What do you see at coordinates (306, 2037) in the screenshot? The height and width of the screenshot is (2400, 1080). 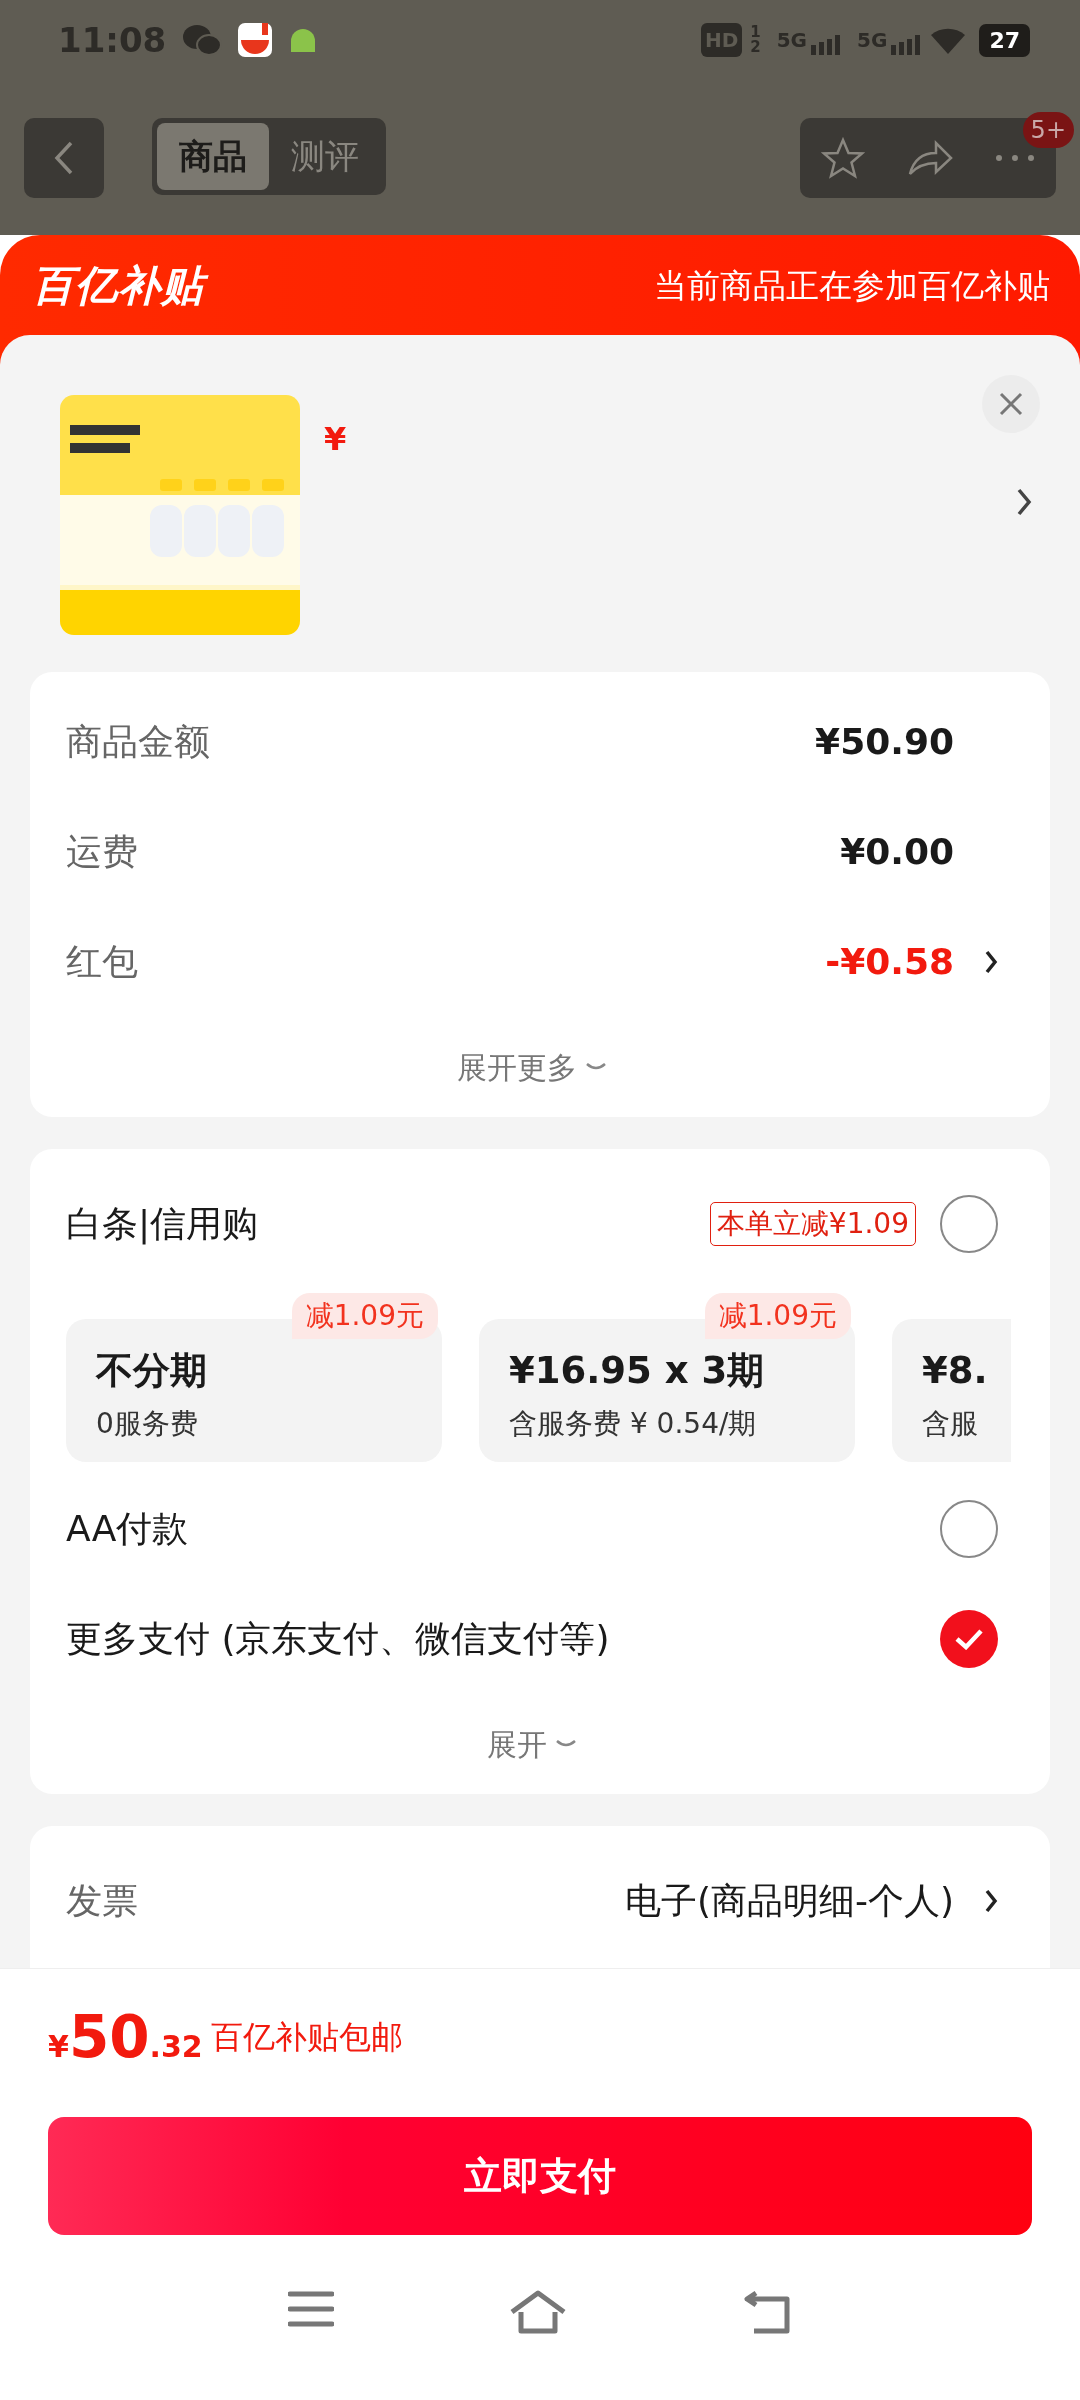 I see `shipping-note: 百亿补贴包邮` at bounding box center [306, 2037].